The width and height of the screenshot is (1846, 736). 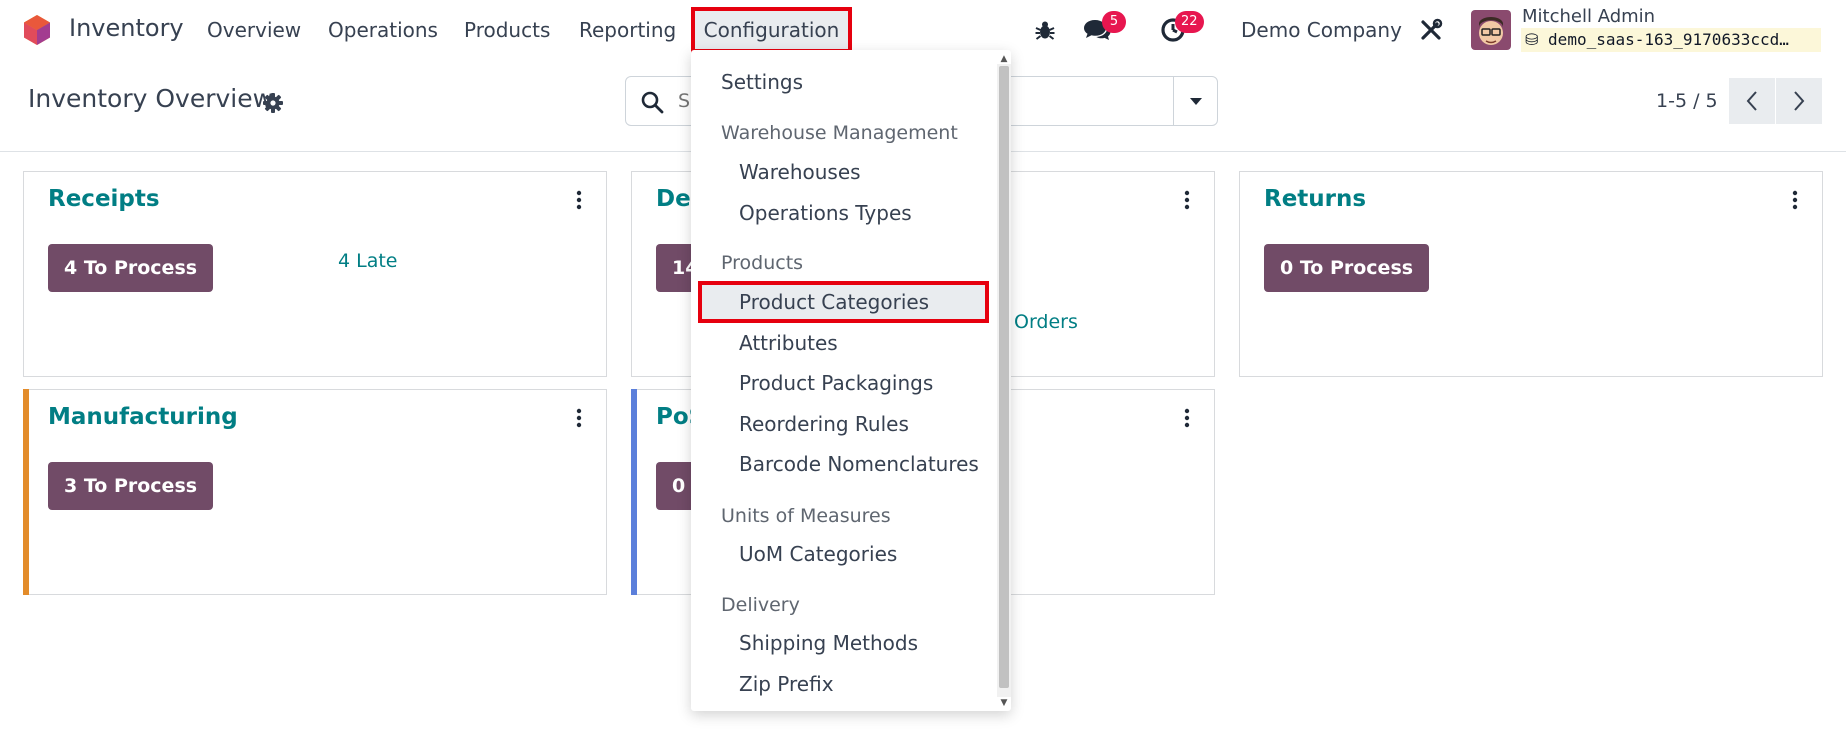 I want to click on debug-icon, so click(x=1045, y=30).